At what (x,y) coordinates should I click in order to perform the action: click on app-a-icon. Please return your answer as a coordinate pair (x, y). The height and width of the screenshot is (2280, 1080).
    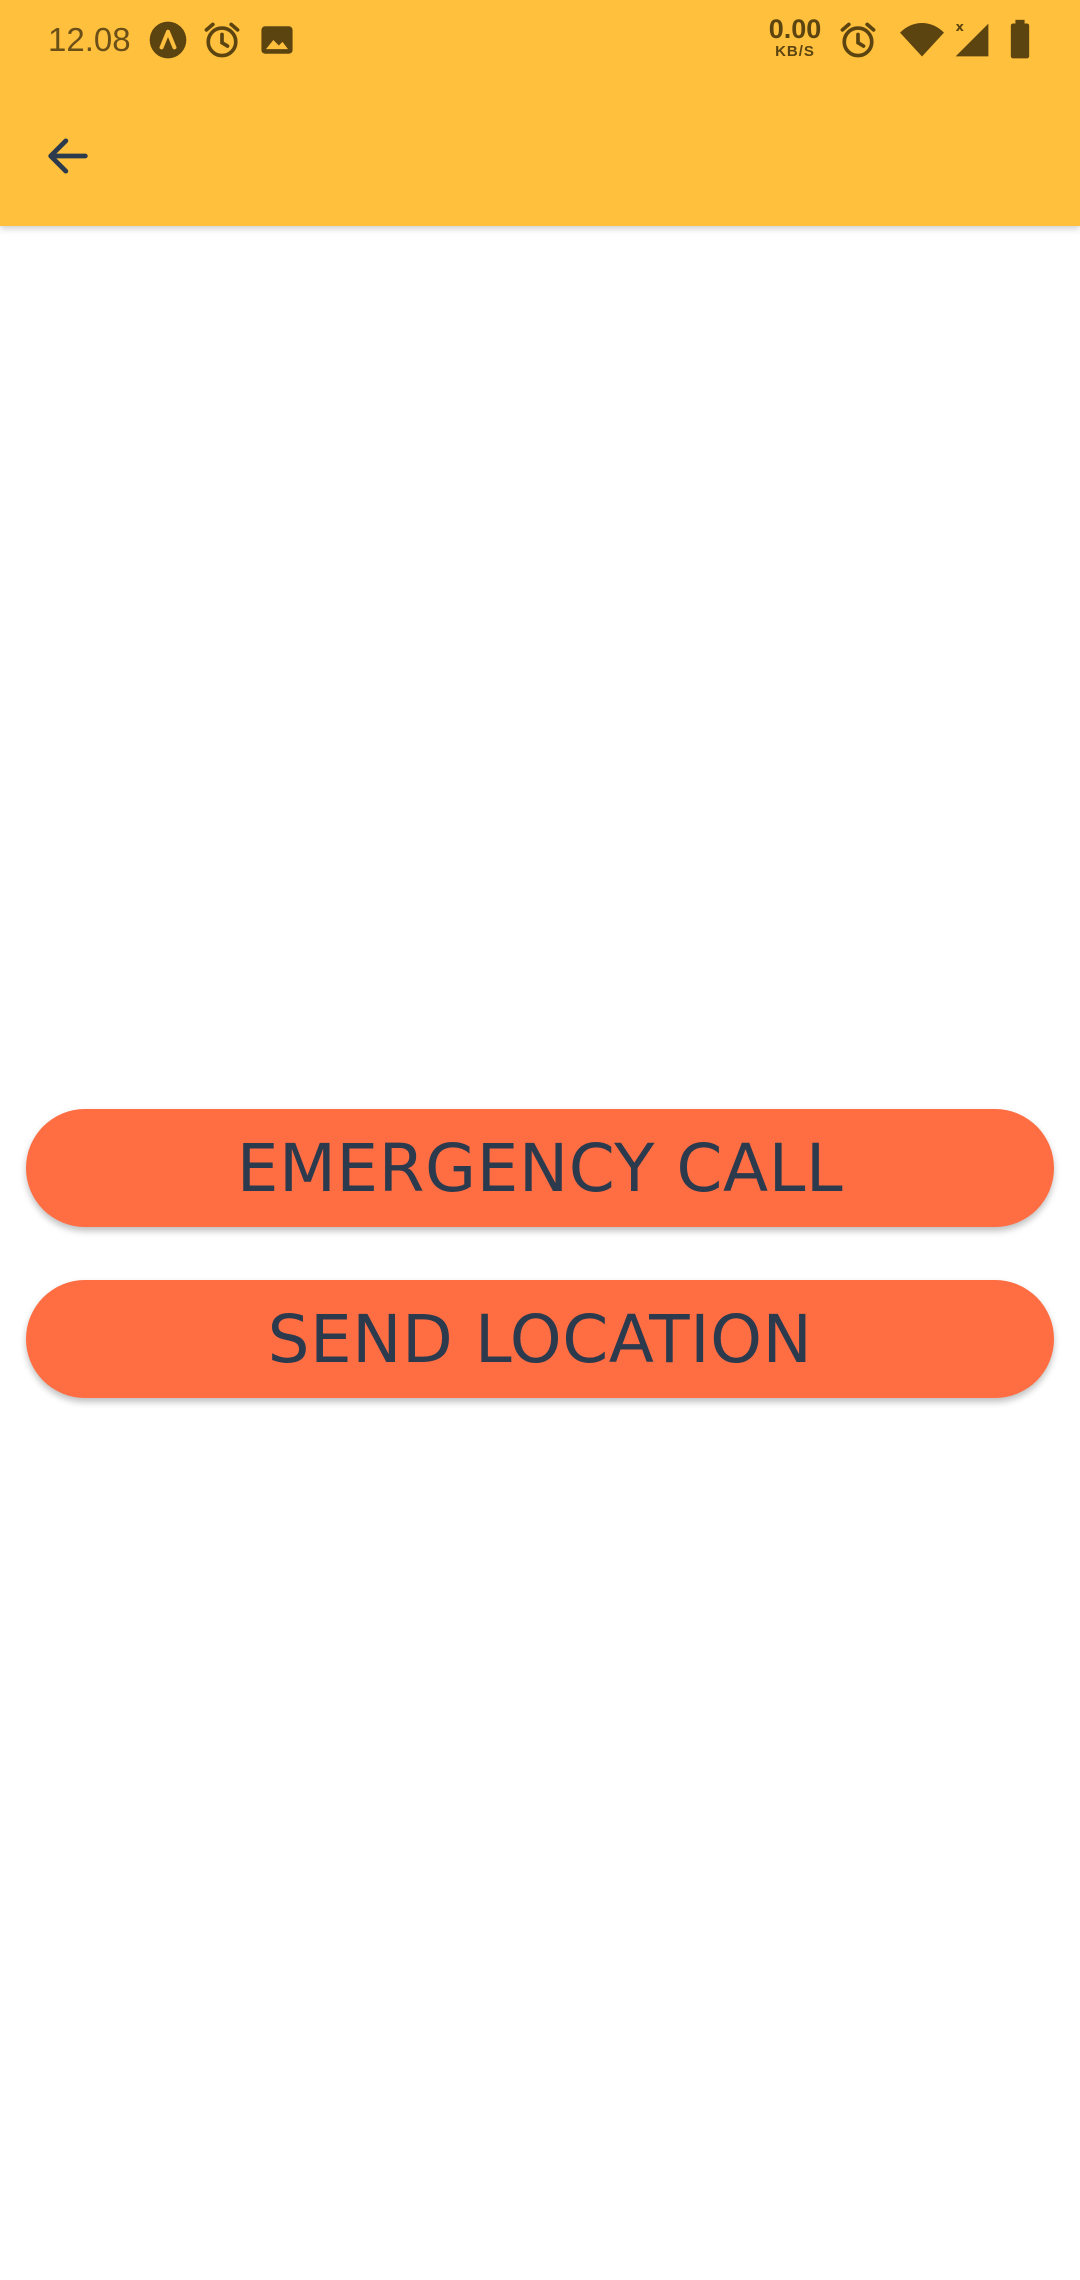
    Looking at the image, I should click on (168, 40).